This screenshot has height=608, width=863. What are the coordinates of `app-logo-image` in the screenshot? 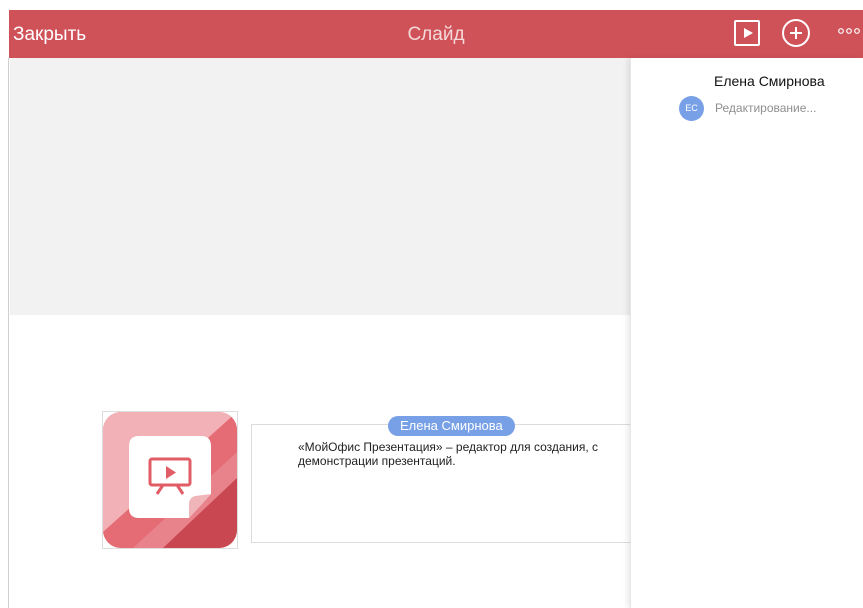 It's located at (170, 480).